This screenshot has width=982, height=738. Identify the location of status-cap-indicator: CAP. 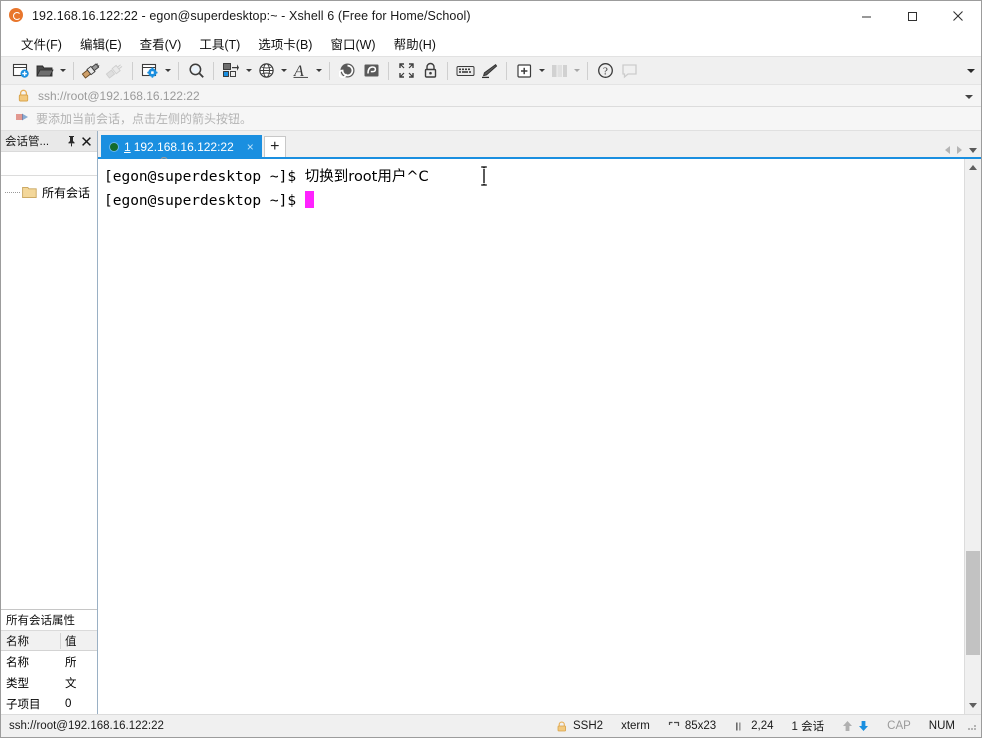
(899, 726).